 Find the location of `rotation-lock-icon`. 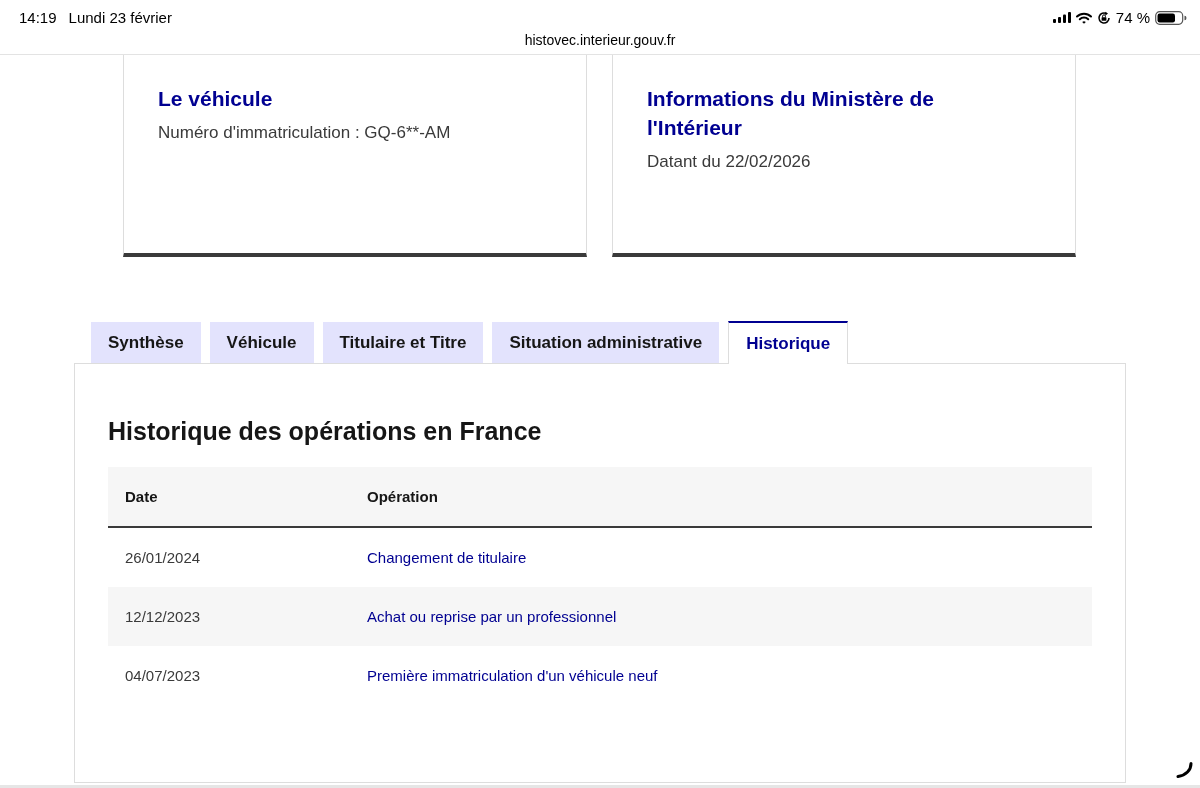

rotation-lock-icon is located at coordinates (1103, 17).